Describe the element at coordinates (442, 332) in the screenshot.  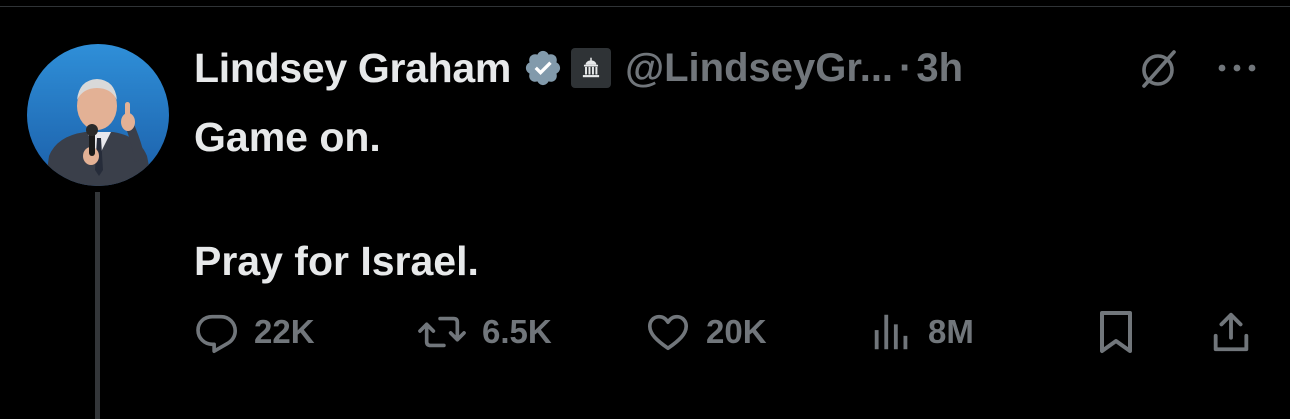
I see `repost-icon` at that location.